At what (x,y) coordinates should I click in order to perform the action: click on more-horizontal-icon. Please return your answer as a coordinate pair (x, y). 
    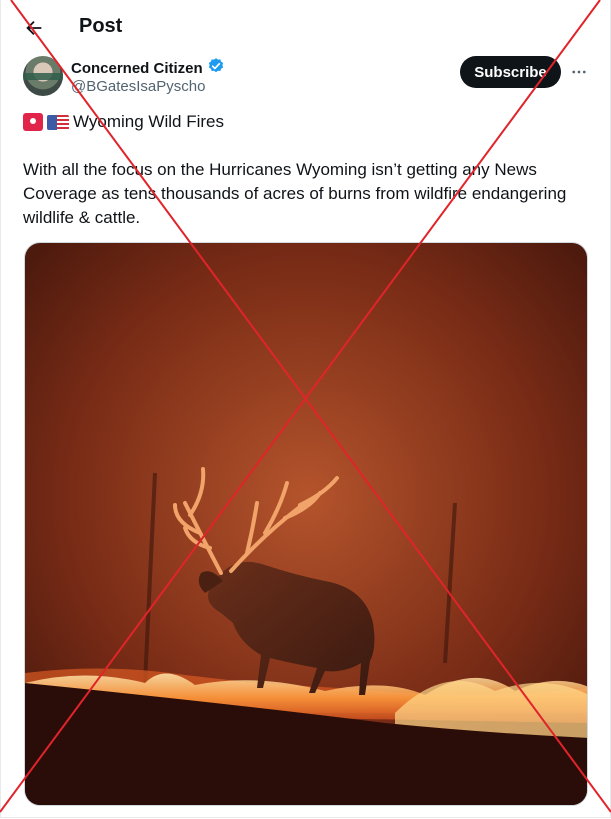
    Looking at the image, I should click on (579, 72).